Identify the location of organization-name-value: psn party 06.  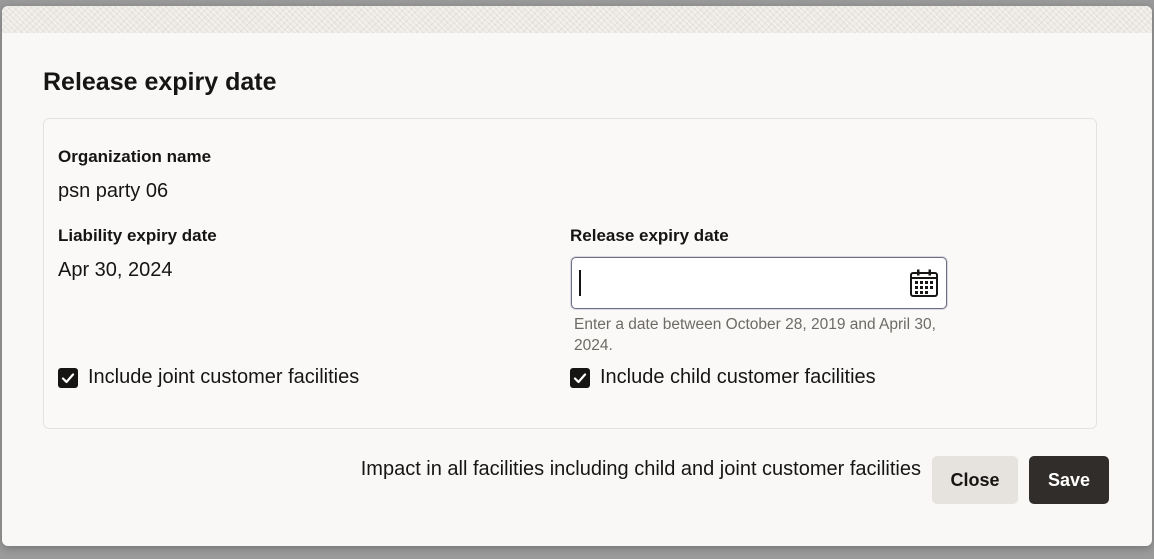
(113, 191).